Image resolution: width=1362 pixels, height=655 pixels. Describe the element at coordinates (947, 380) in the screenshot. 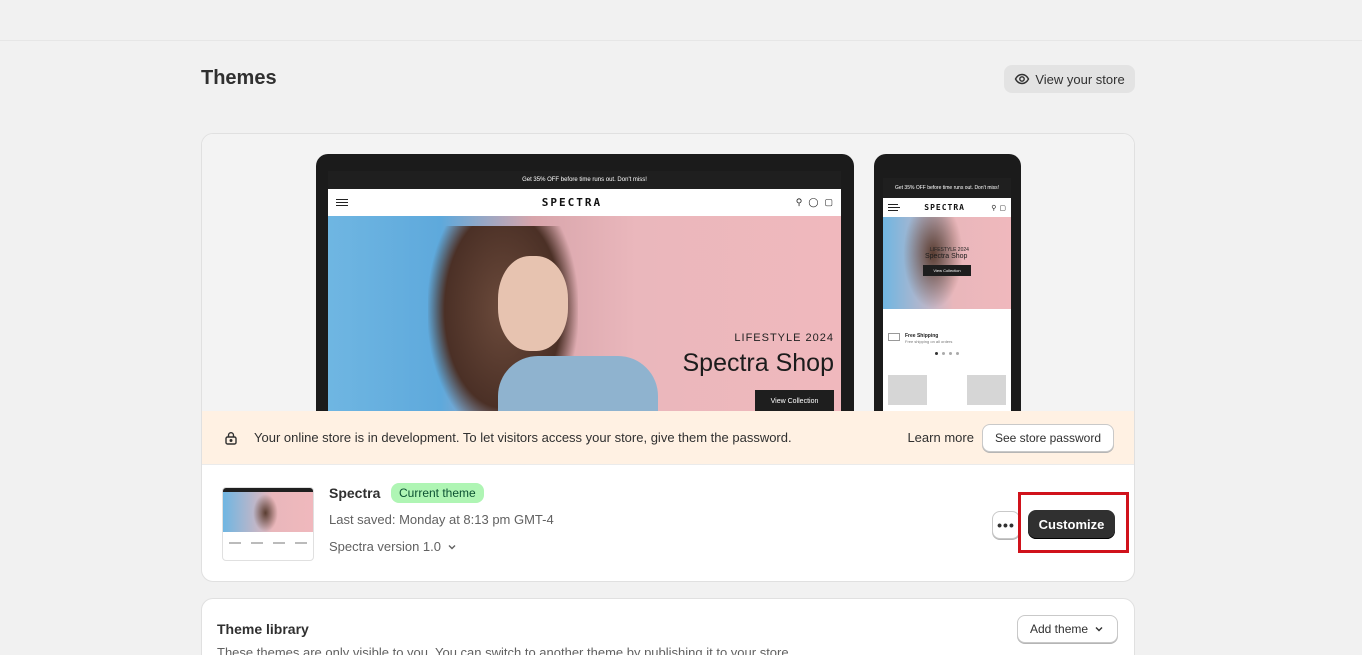

I see `product-thumbnails` at that location.